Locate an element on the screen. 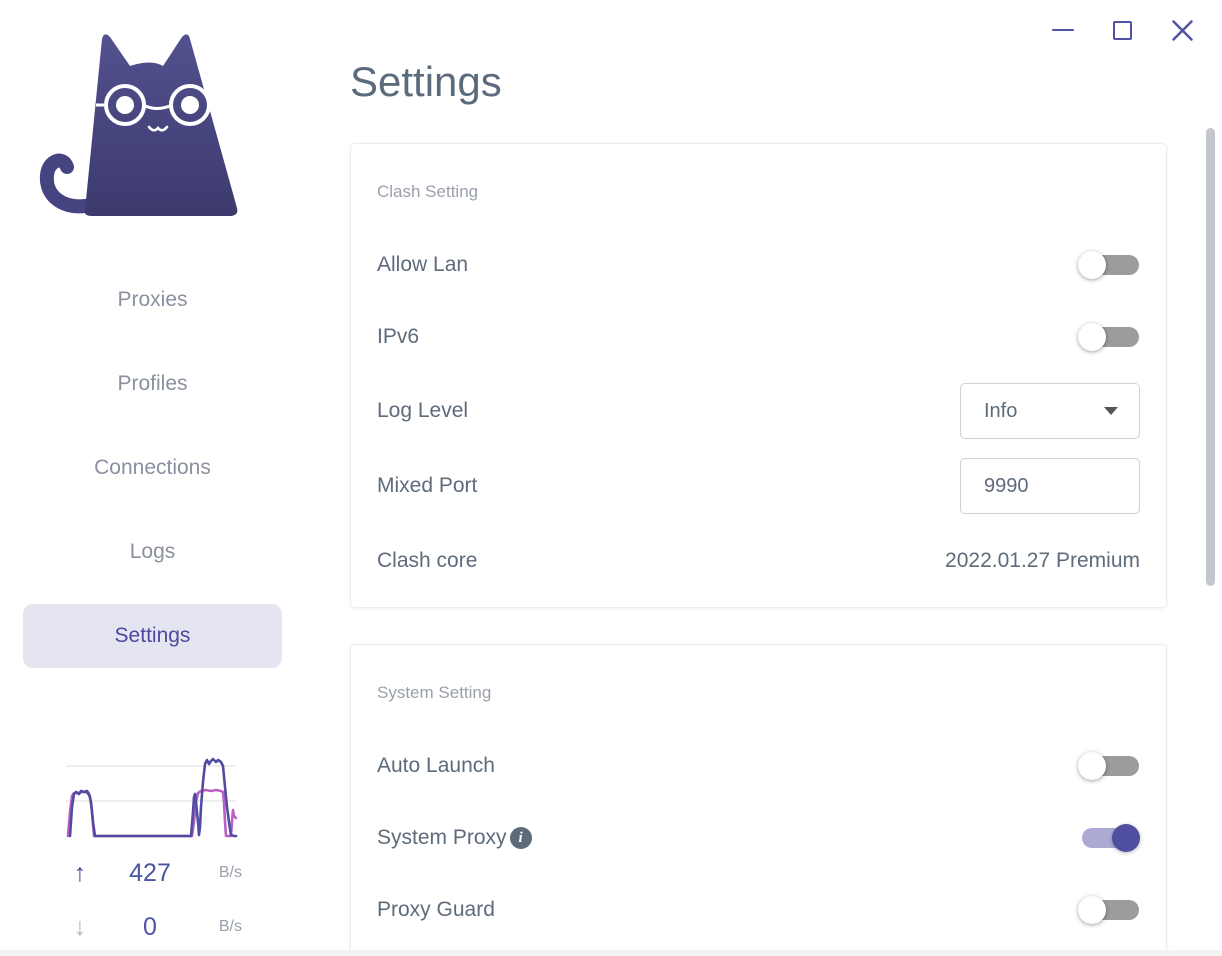 This screenshot has width=1222, height=956. log-level-value: Info is located at coordinates (1001, 410).